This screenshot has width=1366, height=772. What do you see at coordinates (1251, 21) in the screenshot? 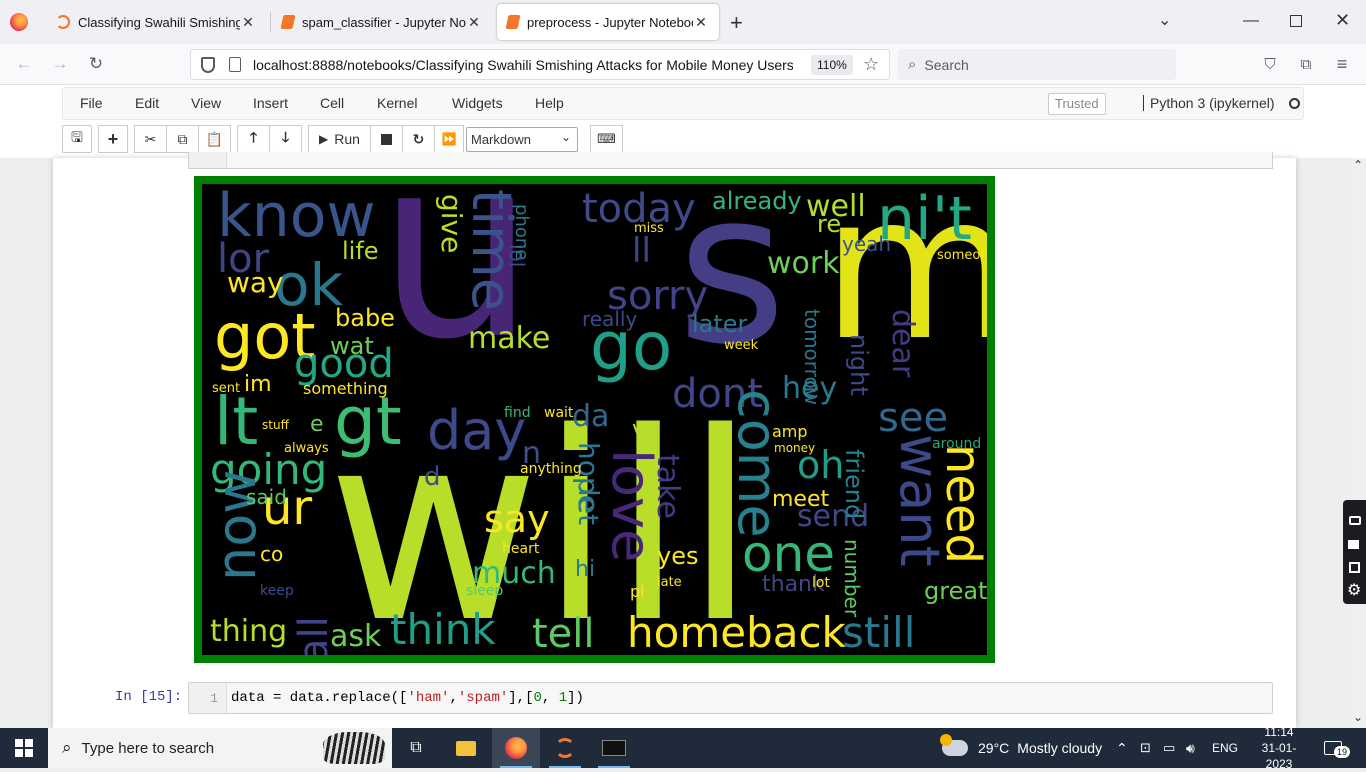
I see `minimize-button: —` at bounding box center [1251, 21].